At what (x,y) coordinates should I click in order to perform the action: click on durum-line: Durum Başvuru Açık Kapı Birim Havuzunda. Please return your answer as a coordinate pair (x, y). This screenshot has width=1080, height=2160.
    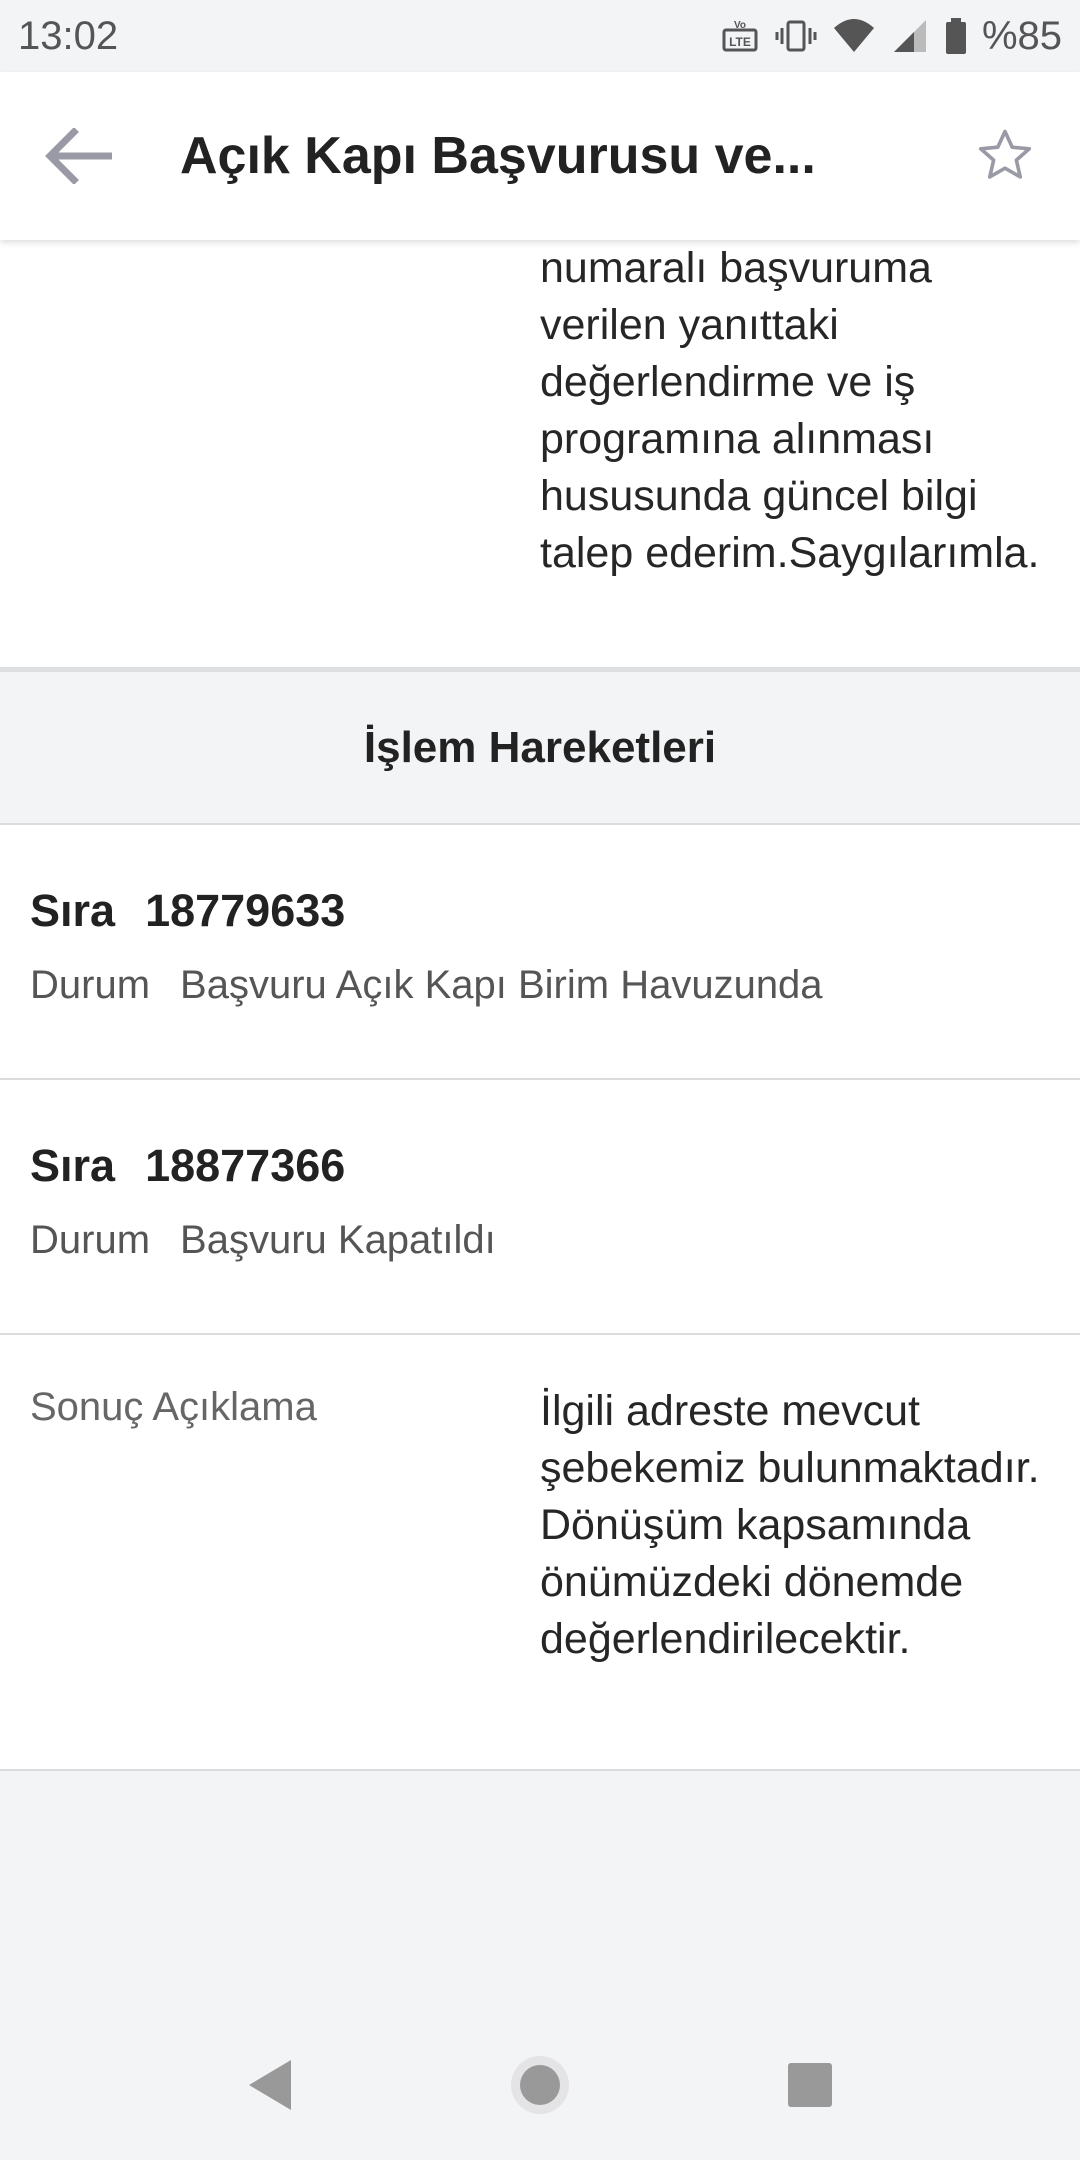
    Looking at the image, I should click on (426, 985).